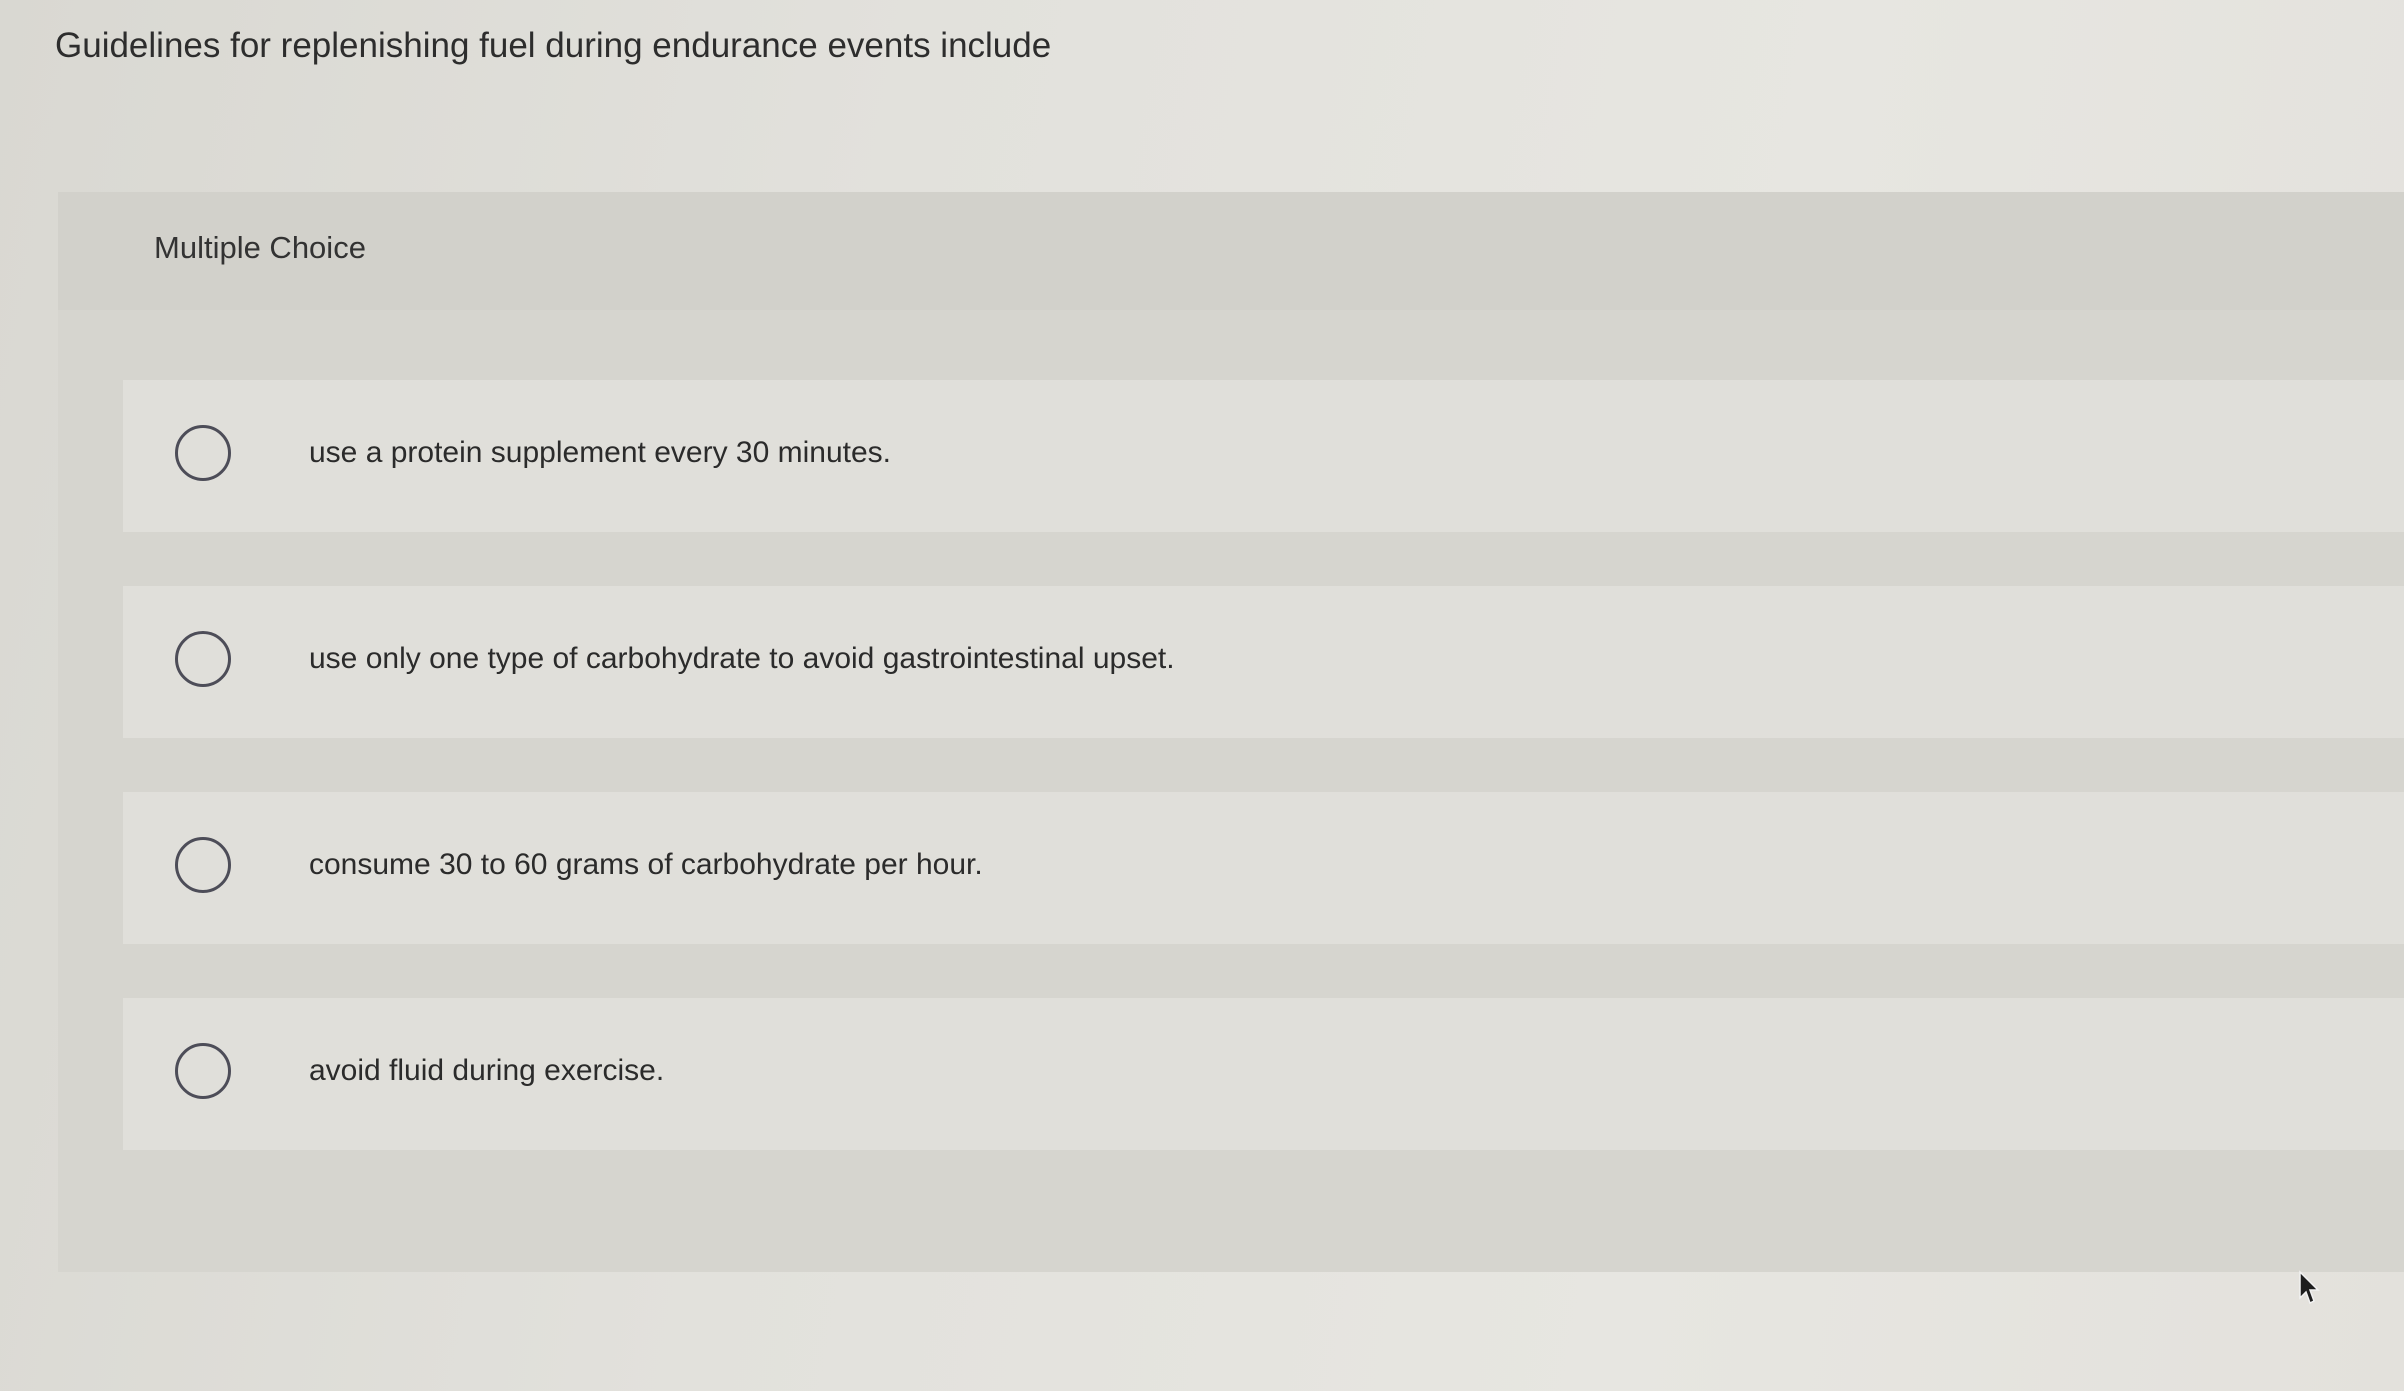 This screenshot has width=2404, height=1391. Describe the element at coordinates (2309, 1287) in the screenshot. I see `mouse-pointer-icon` at that location.